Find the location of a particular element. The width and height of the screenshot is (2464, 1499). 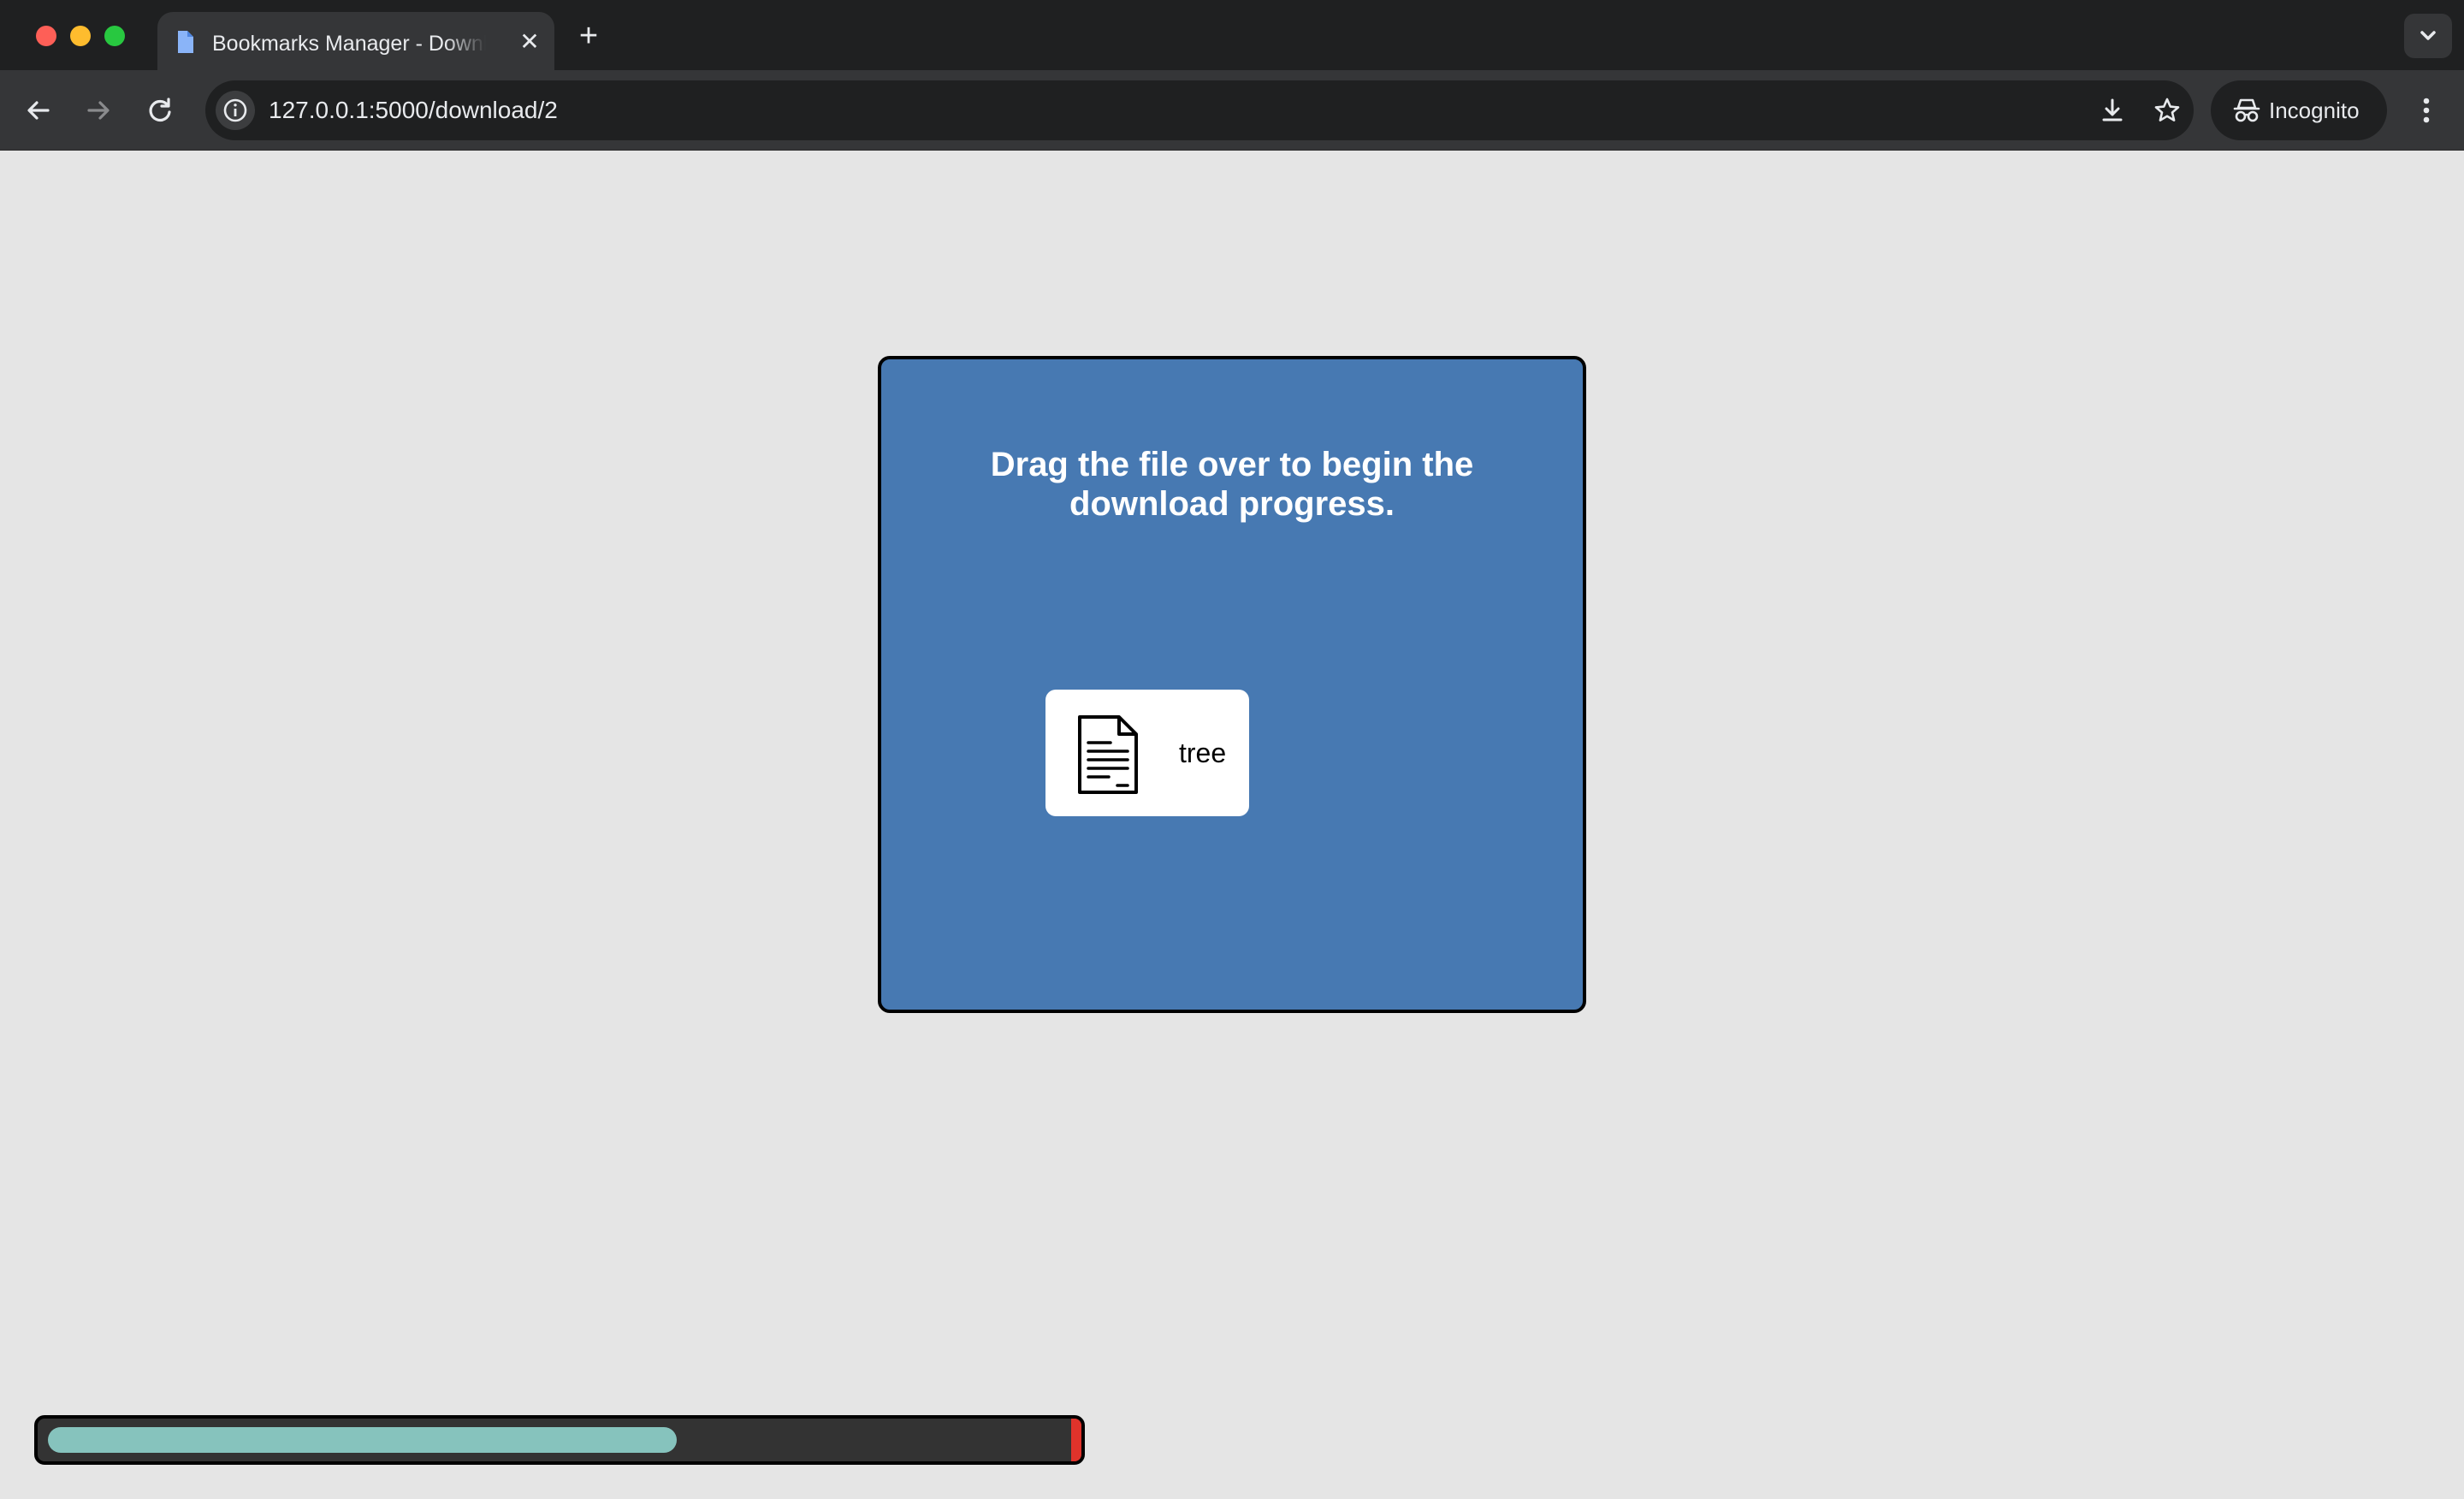

info-icon is located at coordinates (235, 110).